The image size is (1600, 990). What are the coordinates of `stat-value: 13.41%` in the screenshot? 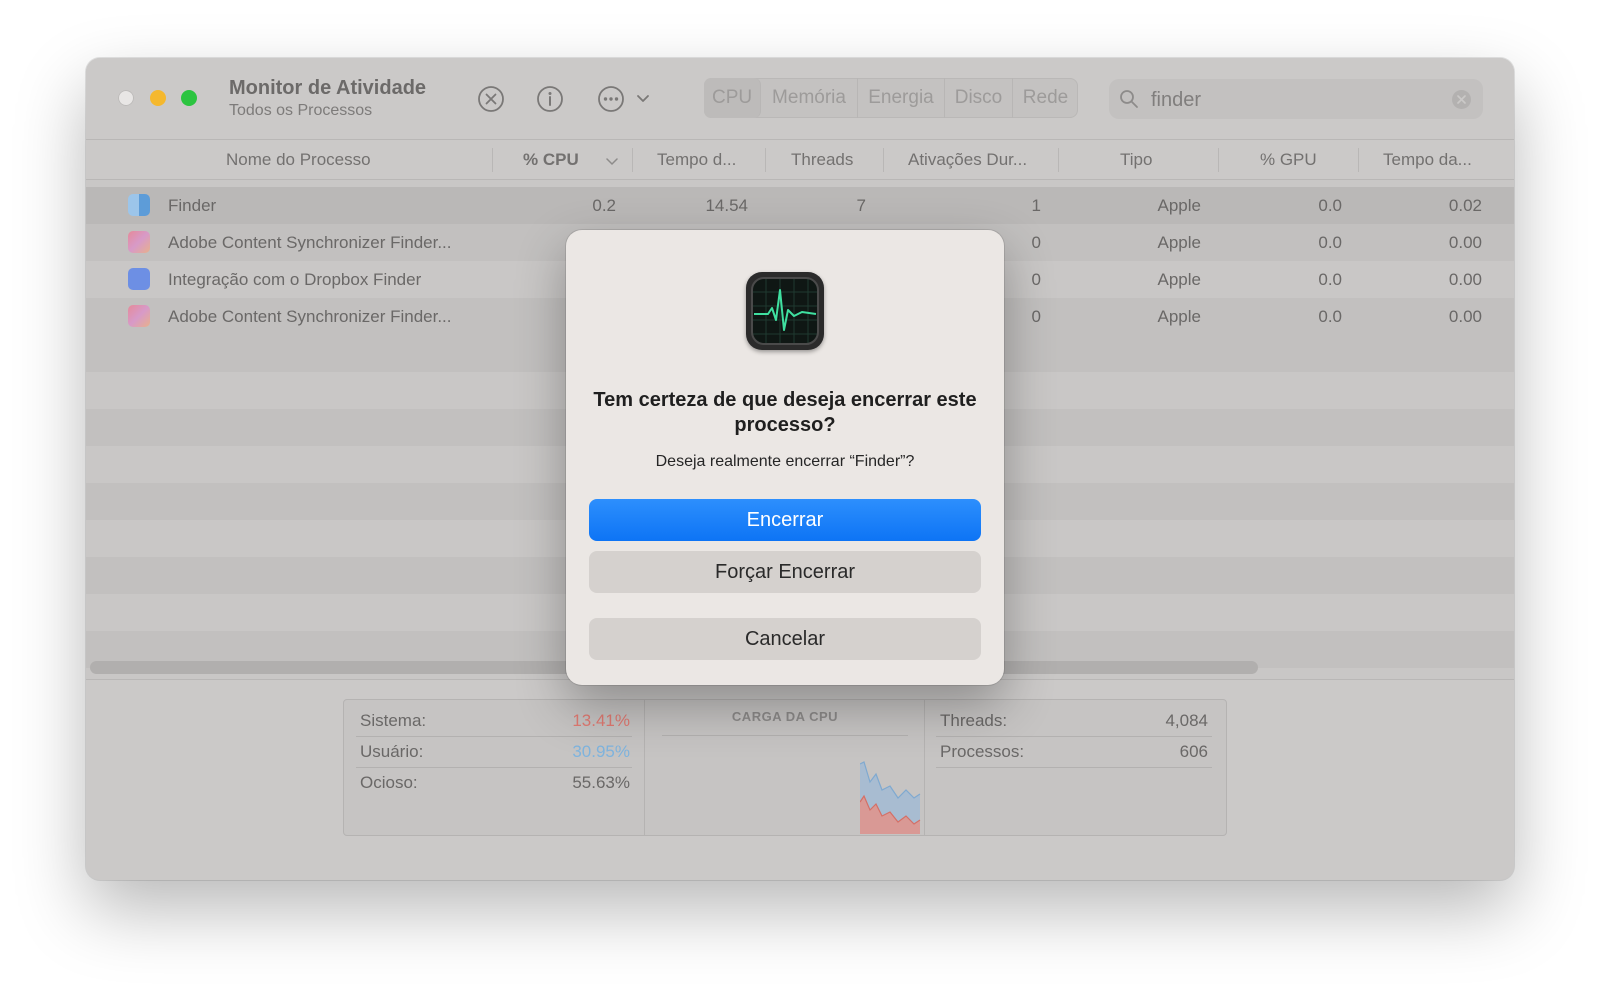 It's located at (601, 720).